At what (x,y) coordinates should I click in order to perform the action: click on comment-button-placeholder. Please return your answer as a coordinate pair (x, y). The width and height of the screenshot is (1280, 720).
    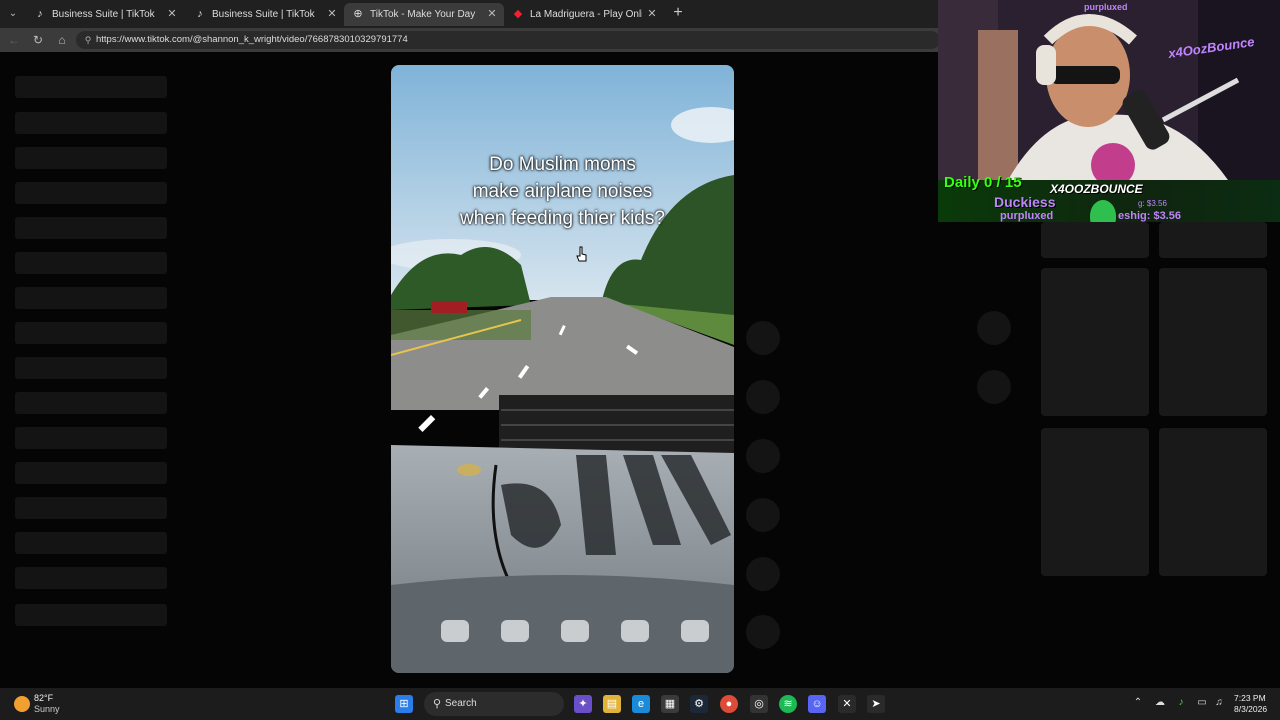
    Looking at the image, I should click on (763, 397).